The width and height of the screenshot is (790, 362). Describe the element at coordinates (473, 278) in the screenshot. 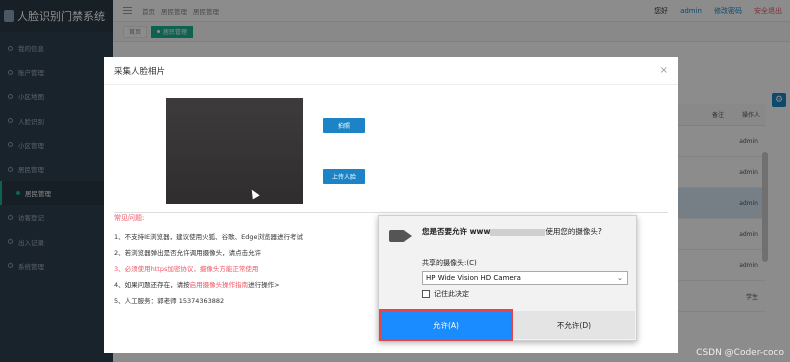

I see `camera-option: HP Wide Vision HD Camera` at that location.